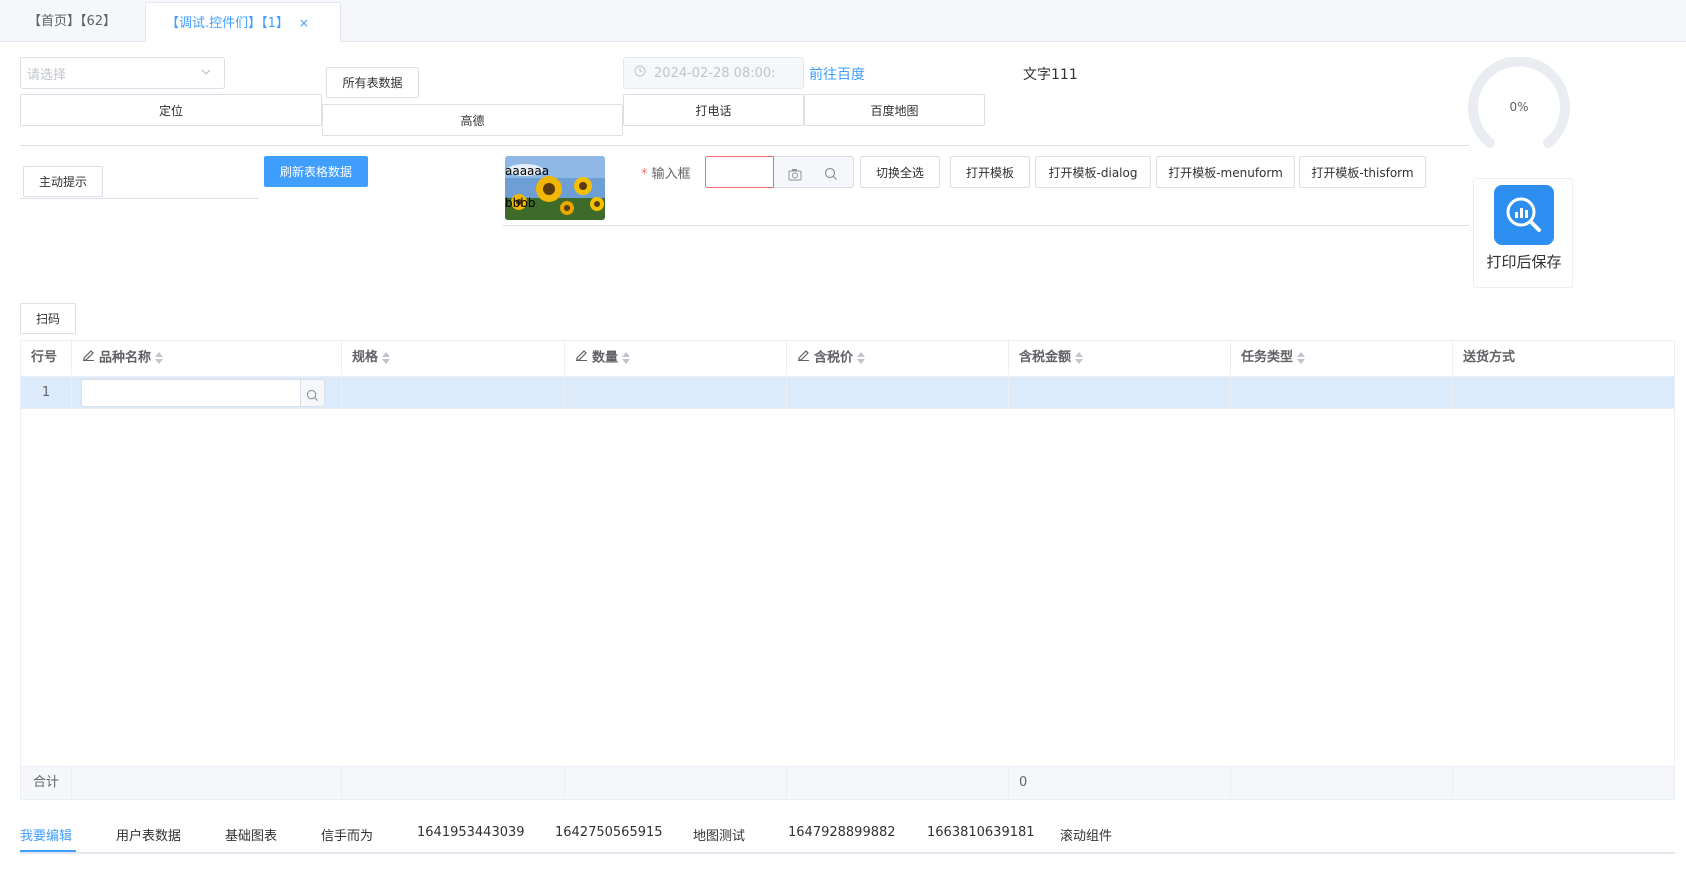 This screenshot has width=1686, height=873. Describe the element at coordinates (1225, 172) in the screenshot. I see `open-template-menuform-button: 打开模板-menuform` at that location.